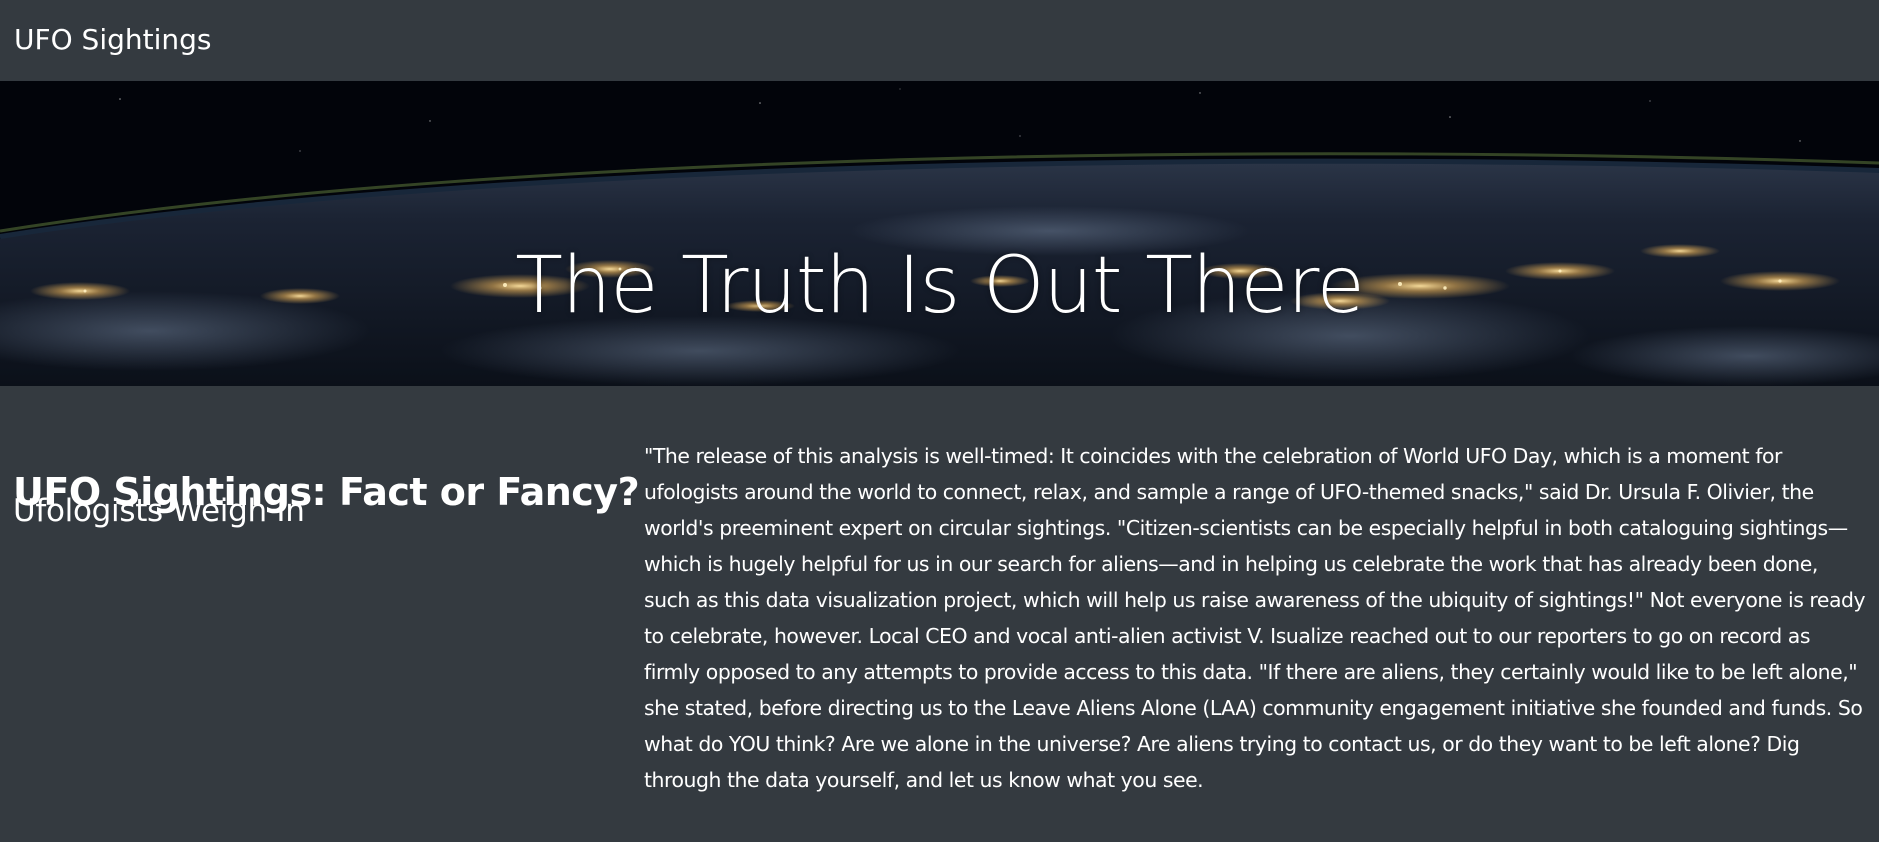  I want to click on navbar: UFO Sightings, so click(939, 40).